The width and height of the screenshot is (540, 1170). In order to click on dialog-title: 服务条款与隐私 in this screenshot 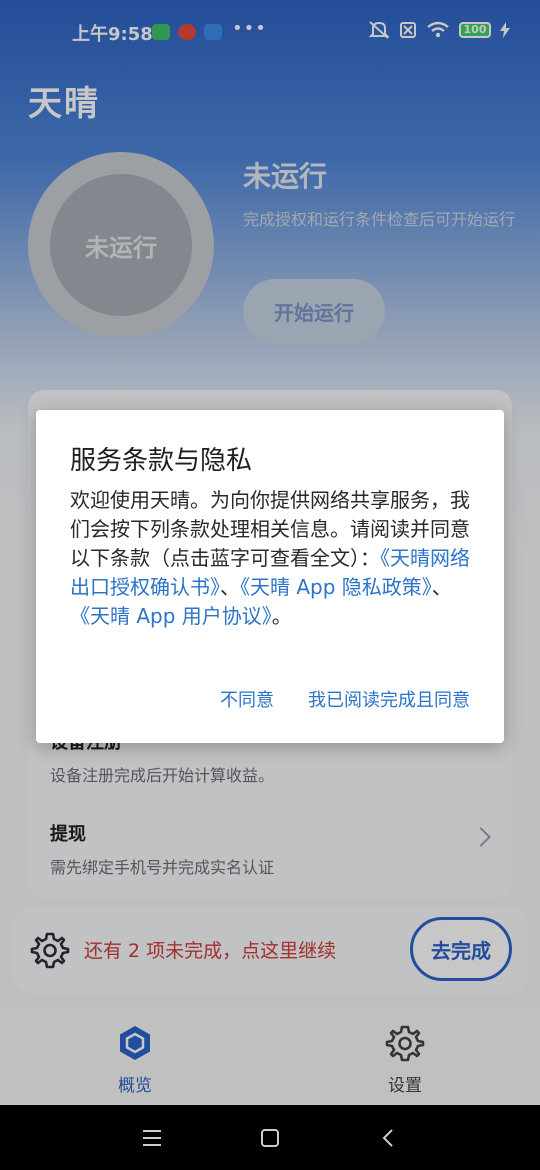, I will do `click(161, 461)`.